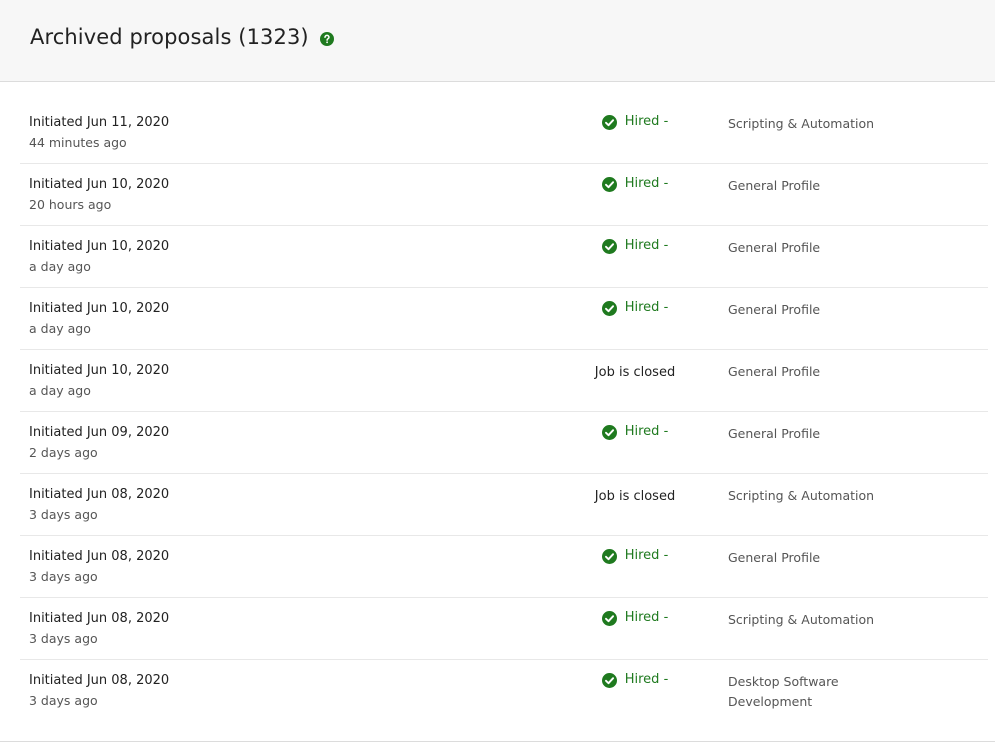  I want to click on list-bottom-divider, so click(497, 741).